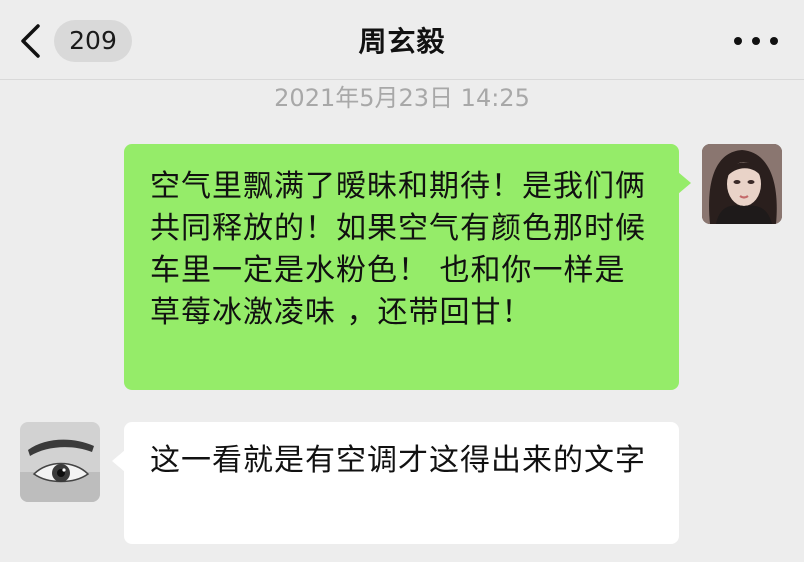  I want to click on avatar-receiver, so click(60, 462).